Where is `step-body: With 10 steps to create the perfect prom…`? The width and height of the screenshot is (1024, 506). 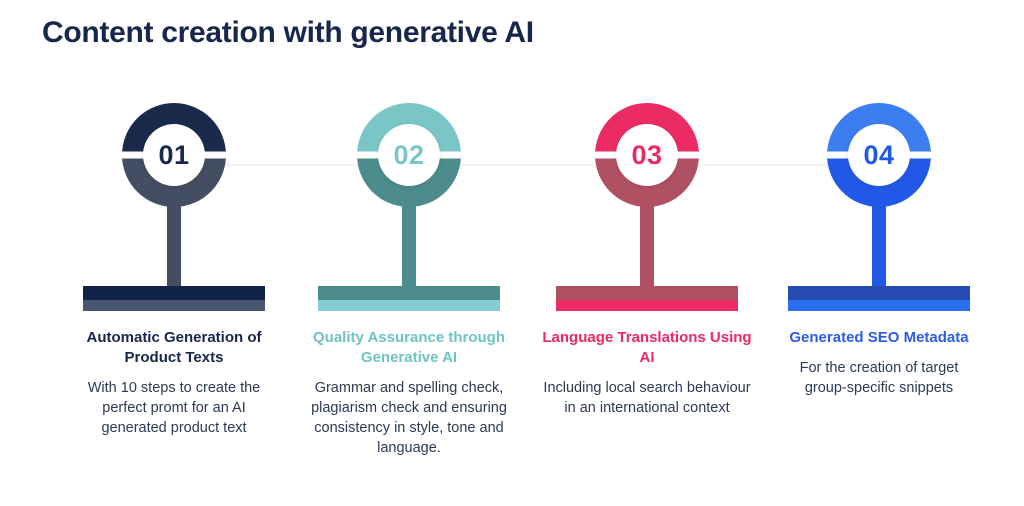 step-body: With 10 steps to create the perfect prom… is located at coordinates (174, 408).